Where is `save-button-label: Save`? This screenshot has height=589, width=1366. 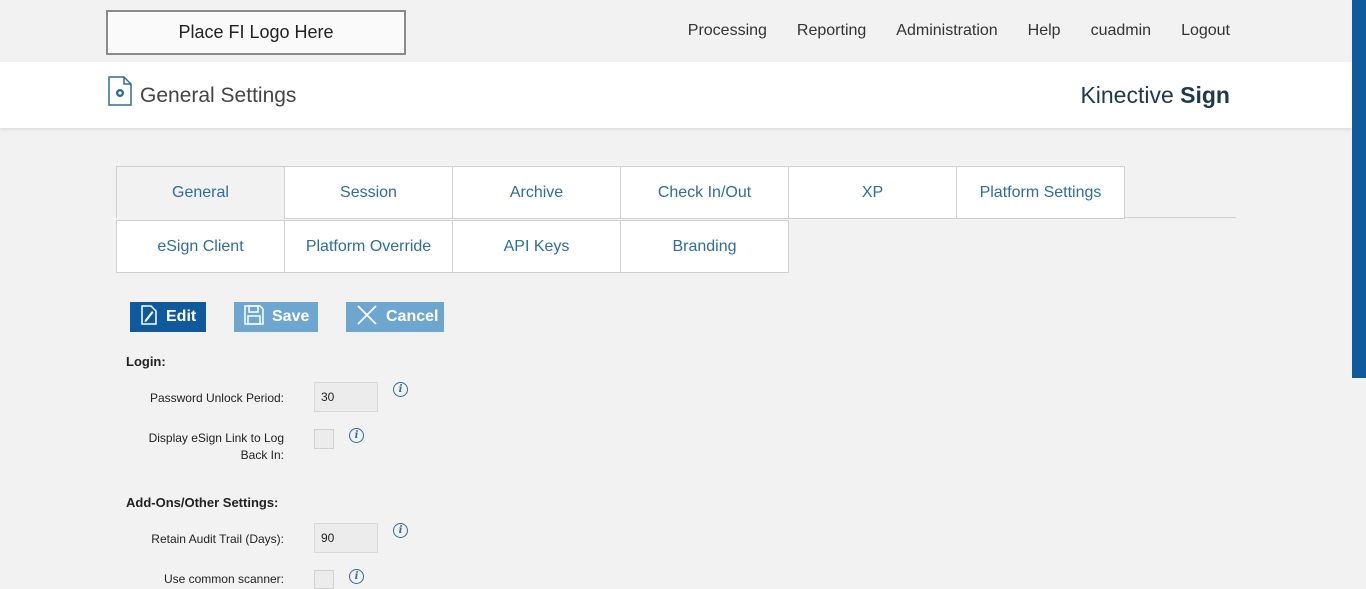
save-button-label: Save is located at coordinates (291, 316).